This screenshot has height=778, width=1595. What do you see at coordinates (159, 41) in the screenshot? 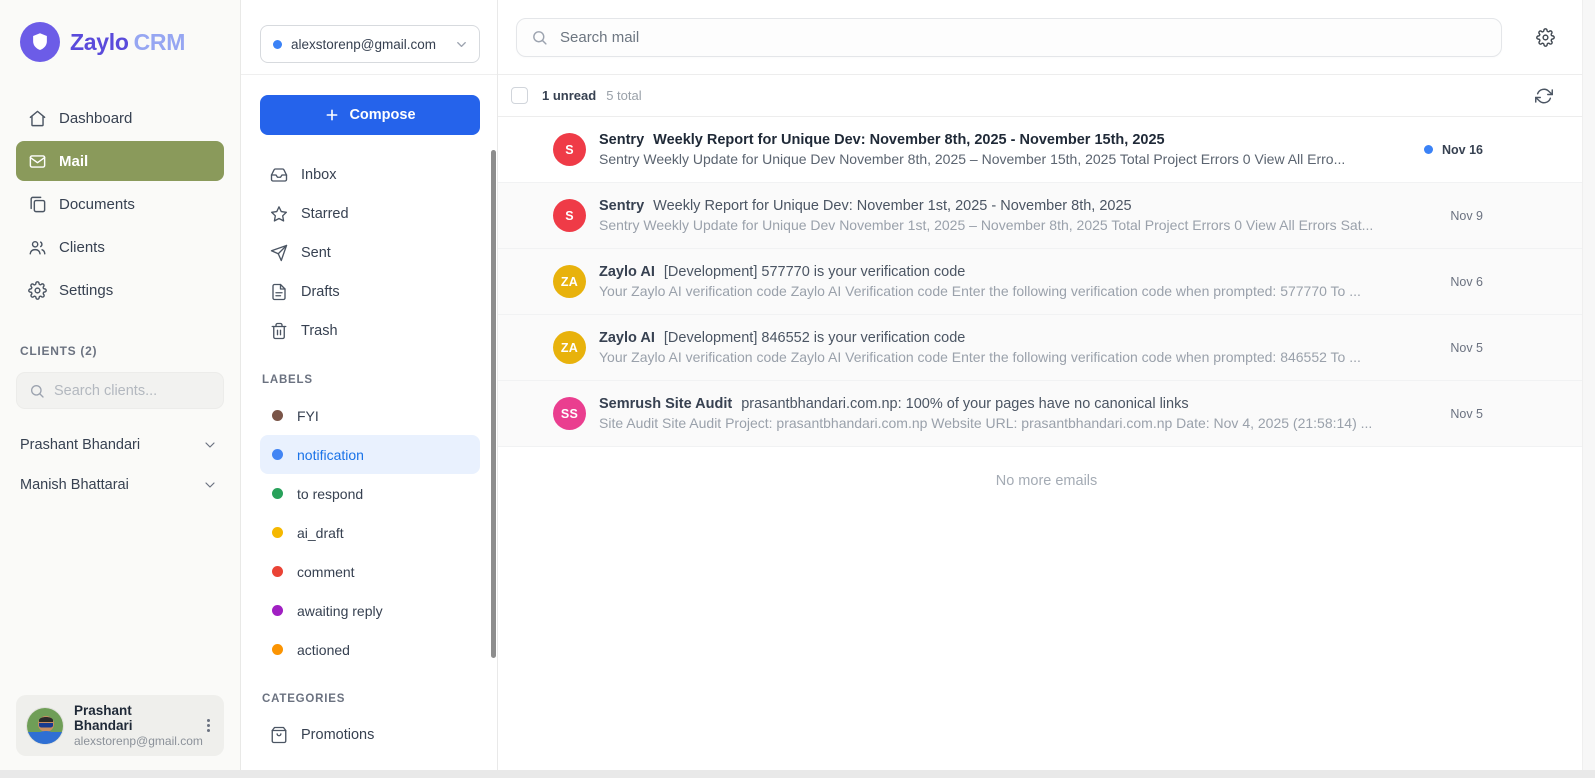
I see `brand-name-secondary: CRM` at bounding box center [159, 41].